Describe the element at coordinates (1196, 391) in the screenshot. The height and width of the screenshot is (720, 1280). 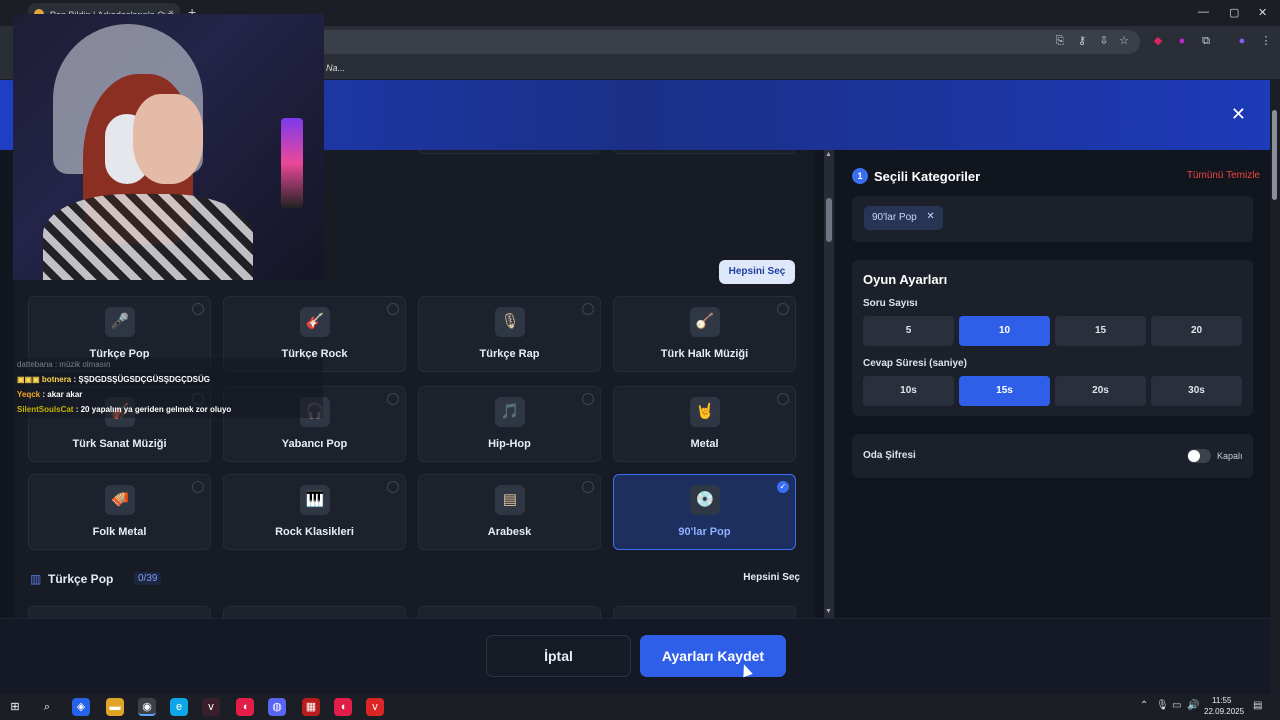
I see `answer-time-option: 30s` at that location.